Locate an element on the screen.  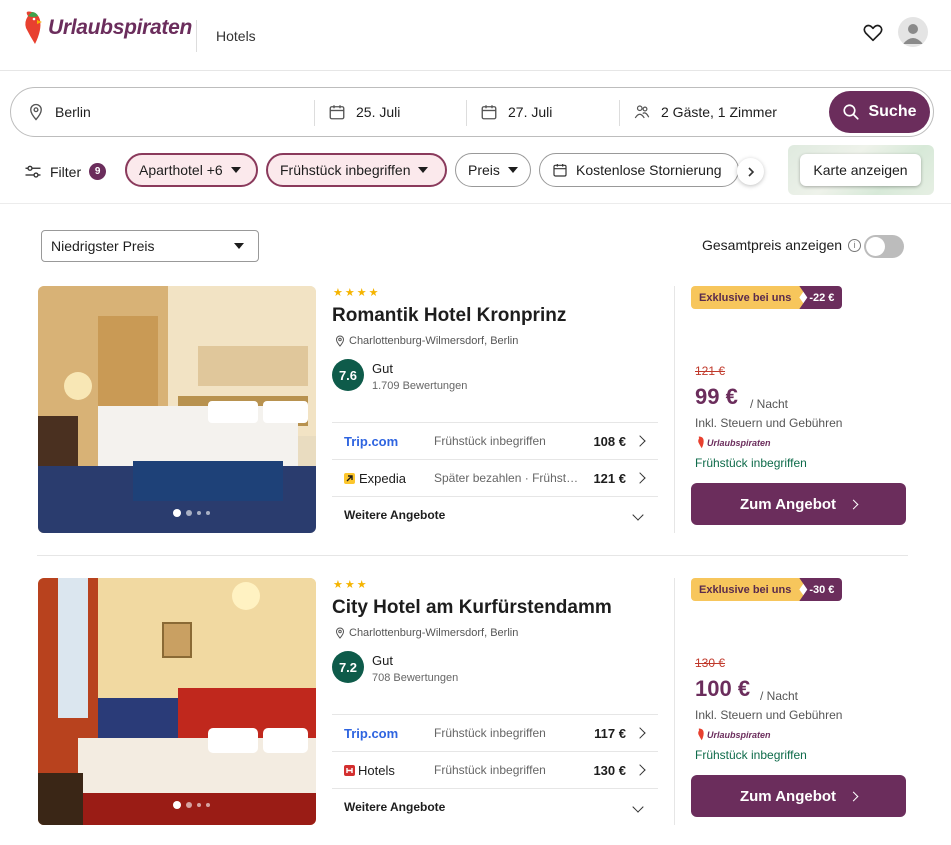
chip-label: Aparthotel +6 is located at coordinates (181, 170).